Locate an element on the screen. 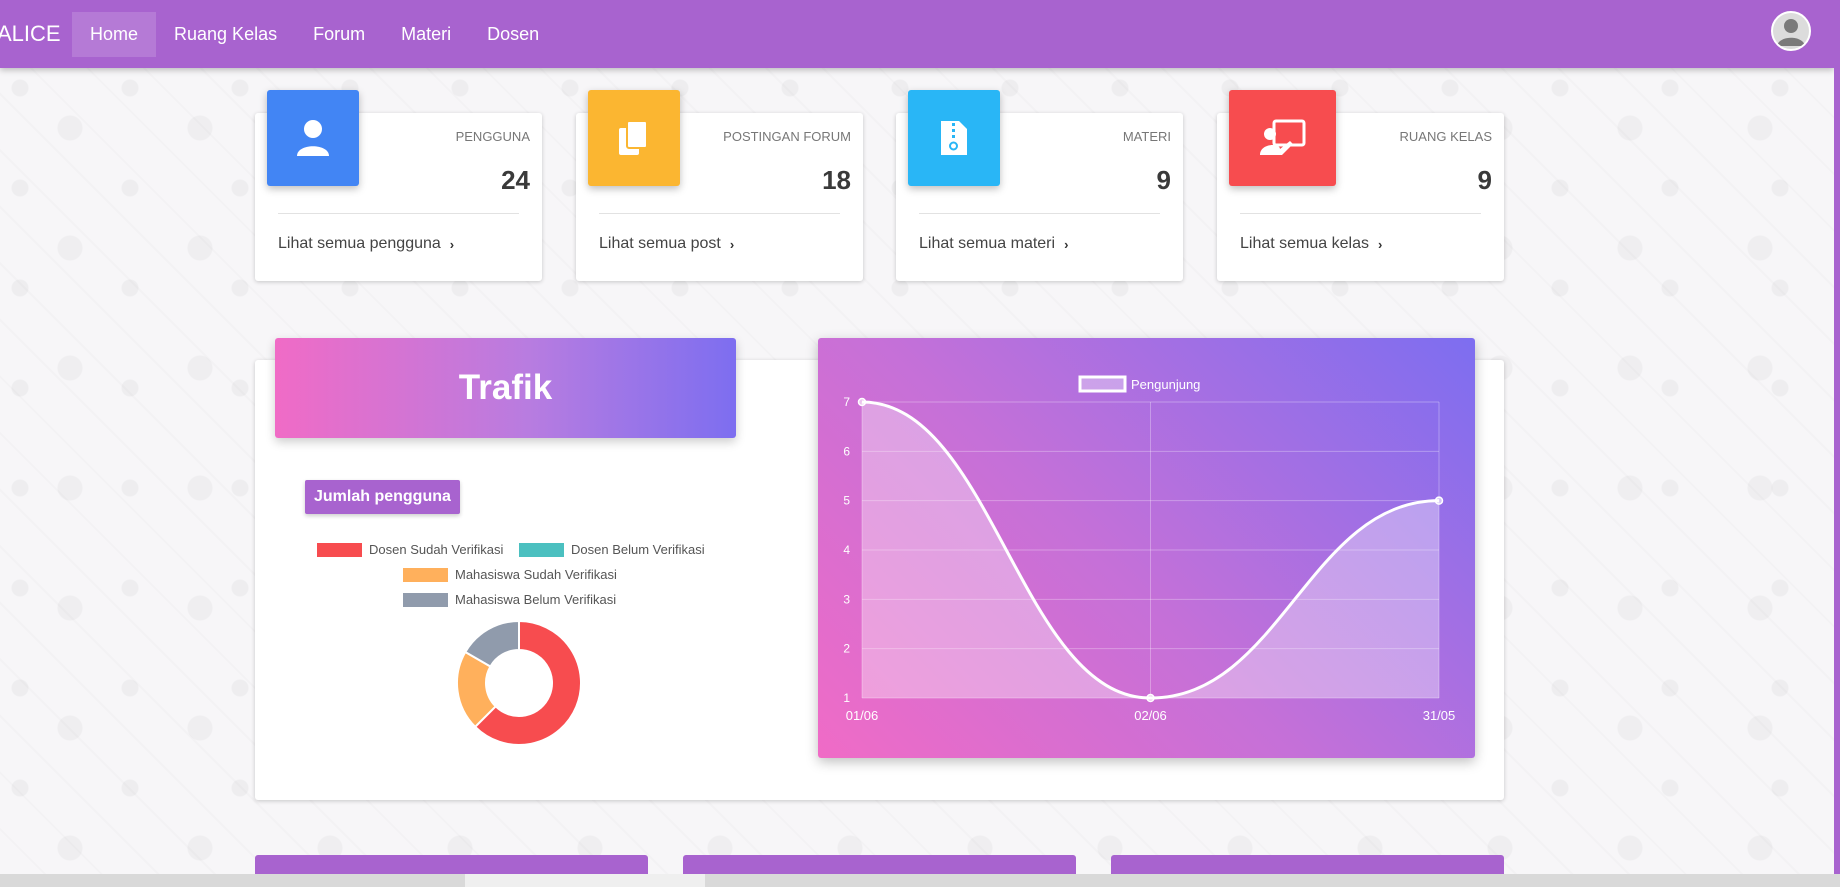 This screenshot has width=1840, height=887. y-tick-label: 3 is located at coordinates (846, 599).